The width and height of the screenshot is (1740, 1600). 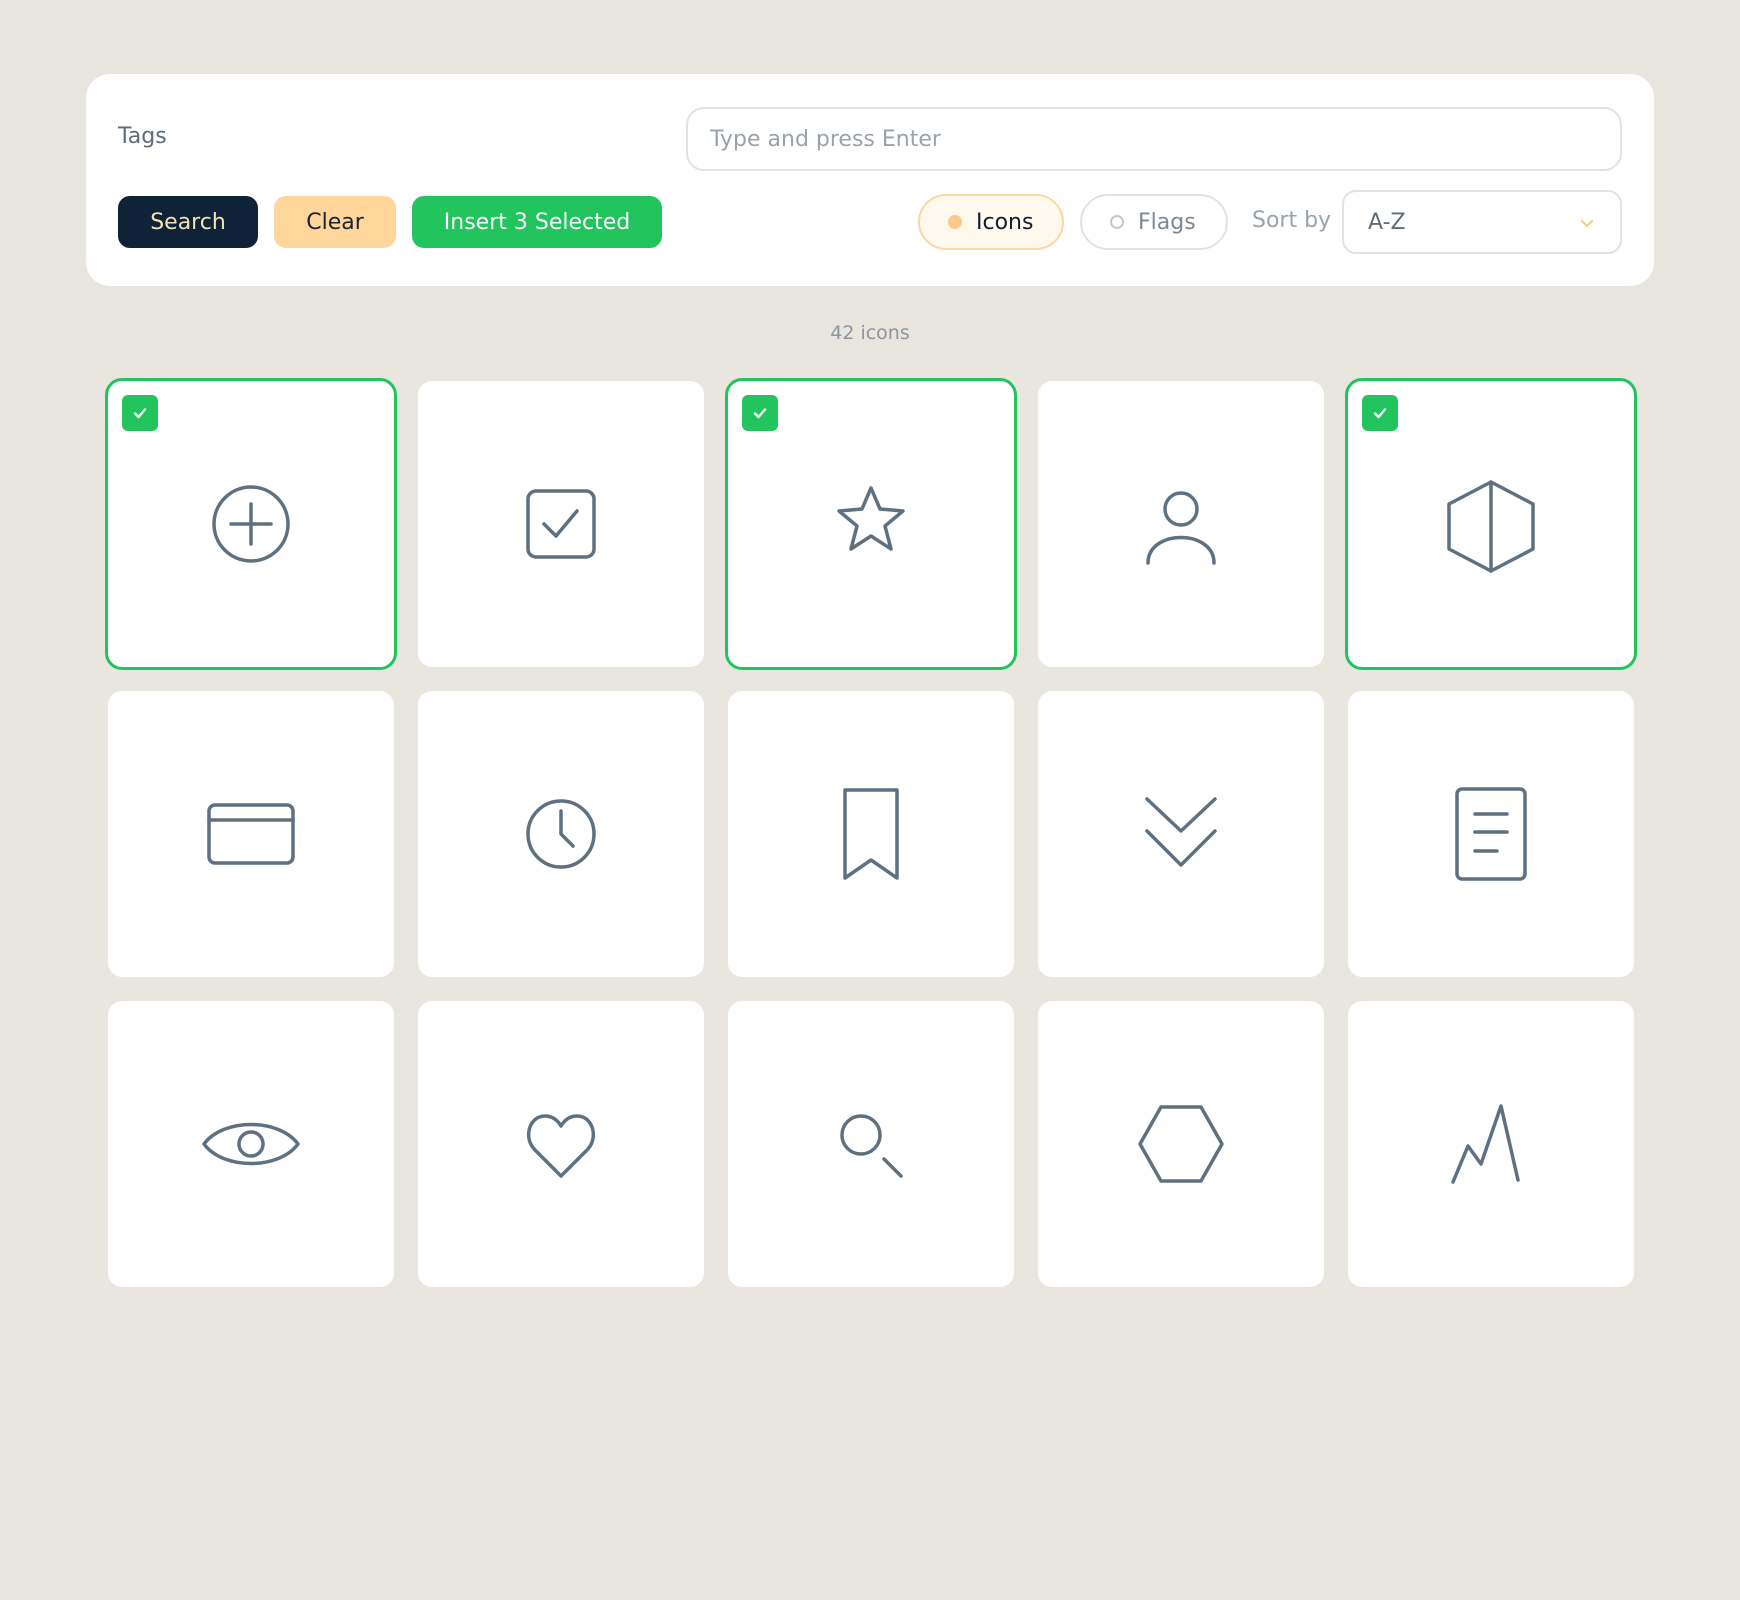 I want to click on icon-count: 42 icons, so click(x=870, y=333).